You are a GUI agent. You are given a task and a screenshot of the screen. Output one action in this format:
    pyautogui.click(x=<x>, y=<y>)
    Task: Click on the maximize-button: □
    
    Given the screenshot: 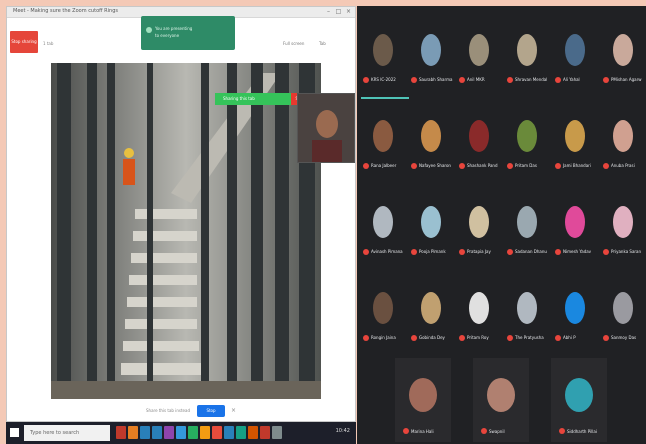 What is the action you would take?
    pyautogui.click(x=338, y=11)
    